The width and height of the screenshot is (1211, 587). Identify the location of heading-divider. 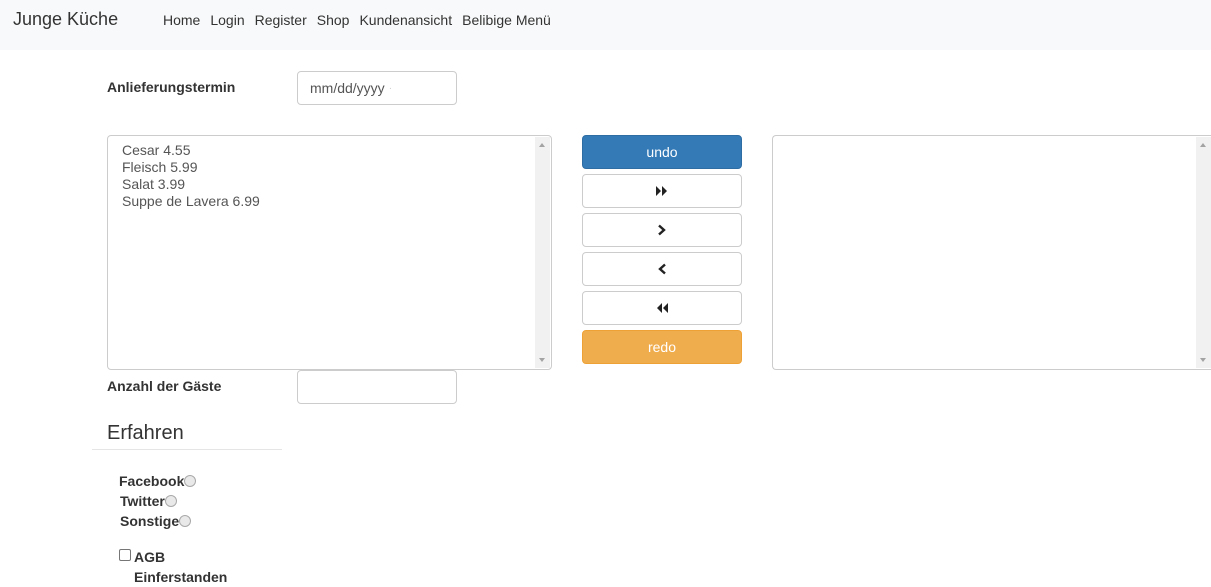
(187, 449).